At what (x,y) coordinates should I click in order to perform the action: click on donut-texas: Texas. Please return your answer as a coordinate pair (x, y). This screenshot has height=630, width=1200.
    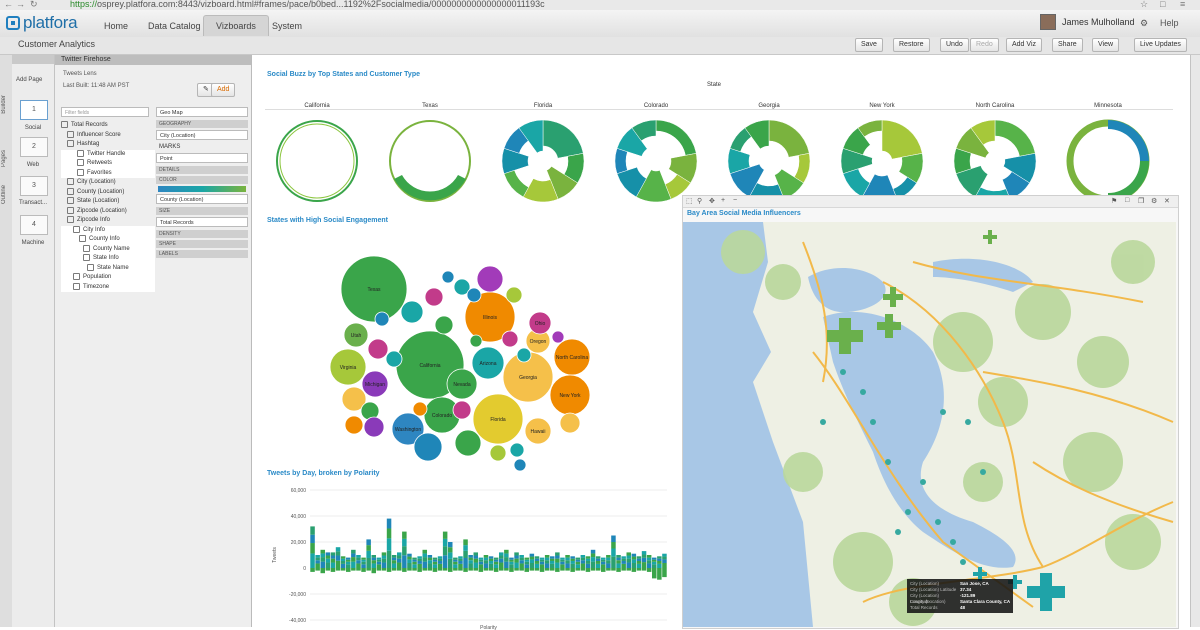
    Looking at the image, I should click on (430, 158).